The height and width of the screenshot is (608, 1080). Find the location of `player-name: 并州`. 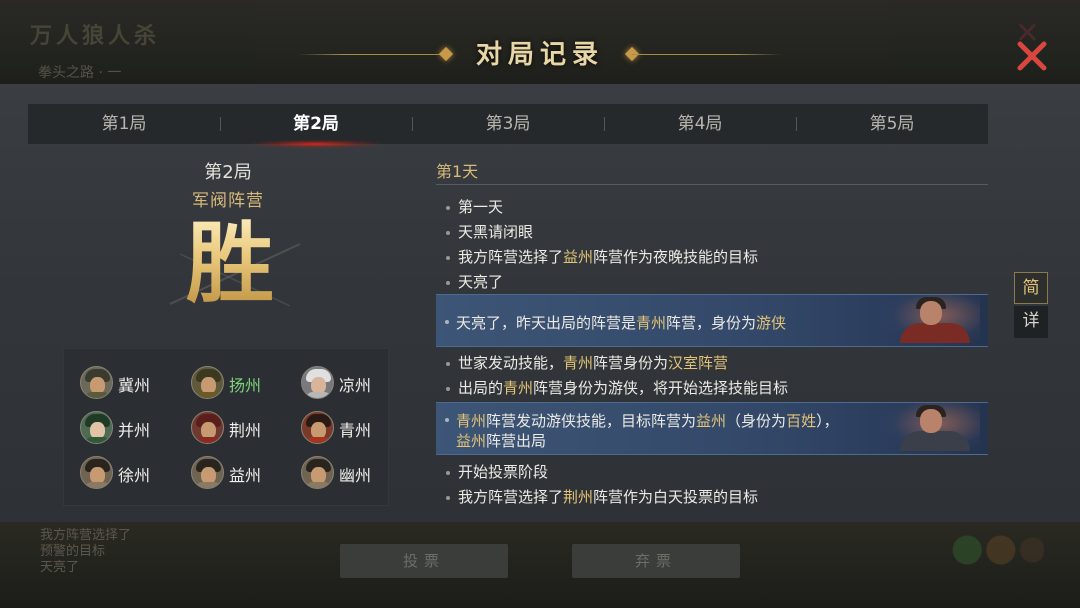

player-name: 并州 is located at coordinates (134, 430).